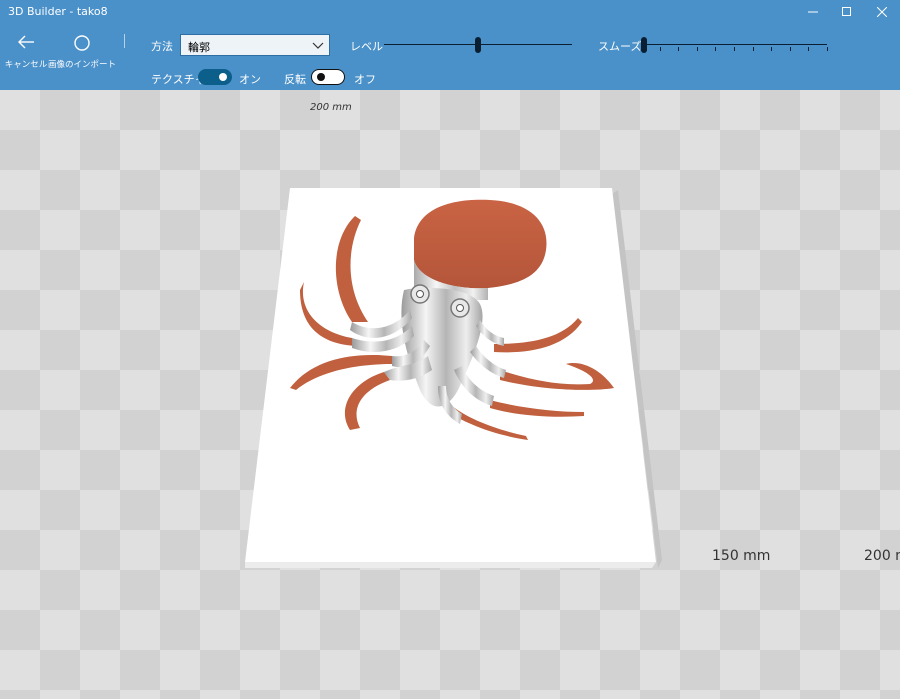 This screenshot has height=699, width=900. Describe the element at coordinates (295, 79) in the screenshot. I see `invert-label: 反転` at that location.